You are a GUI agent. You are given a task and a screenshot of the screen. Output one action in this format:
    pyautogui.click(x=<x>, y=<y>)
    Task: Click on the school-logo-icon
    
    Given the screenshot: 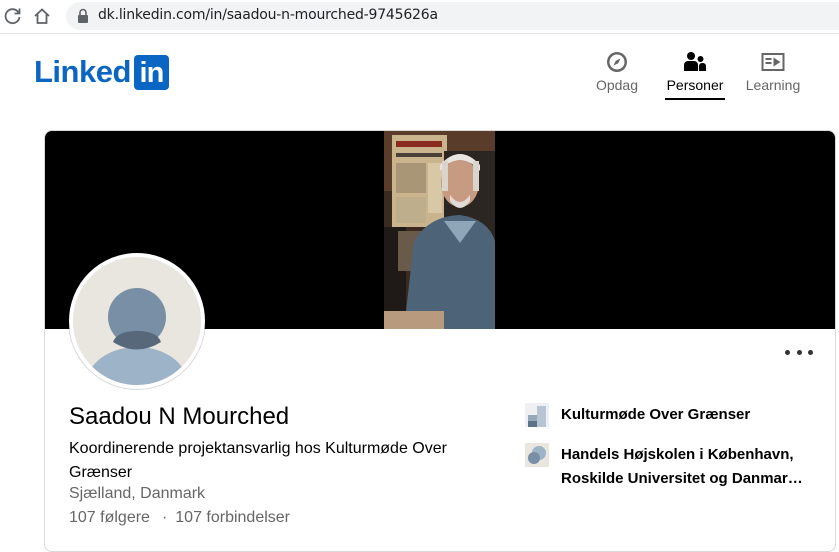 What is the action you would take?
    pyautogui.click(x=537, y=455)
    